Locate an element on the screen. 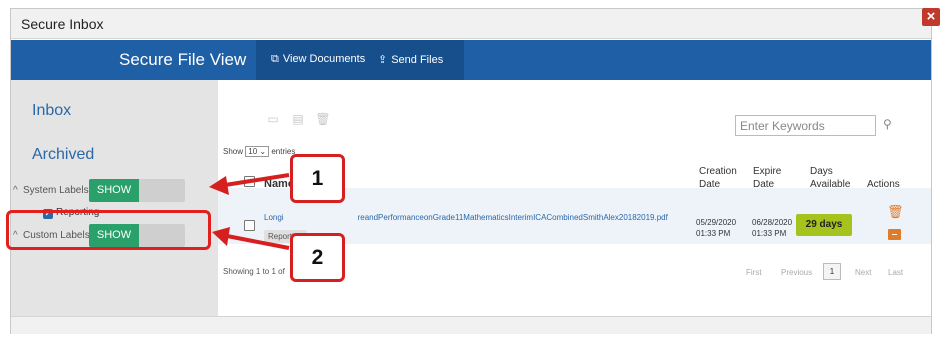 The width and height of the screenshot is (942, 339). arrow-1-head is located at coordinates (219, 185).